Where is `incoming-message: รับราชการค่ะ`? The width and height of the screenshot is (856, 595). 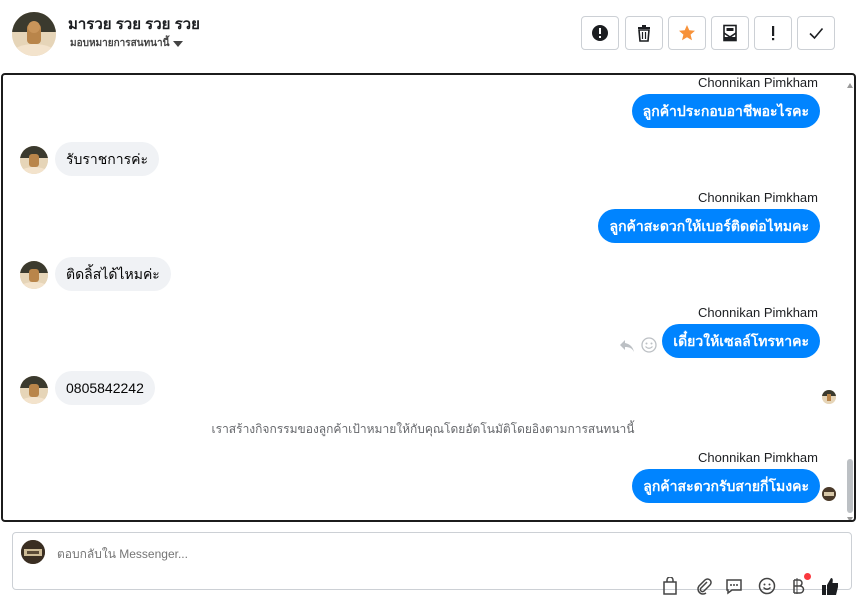
incoming-message: รับราชการค่ะ is located at coordinates (107, 159).